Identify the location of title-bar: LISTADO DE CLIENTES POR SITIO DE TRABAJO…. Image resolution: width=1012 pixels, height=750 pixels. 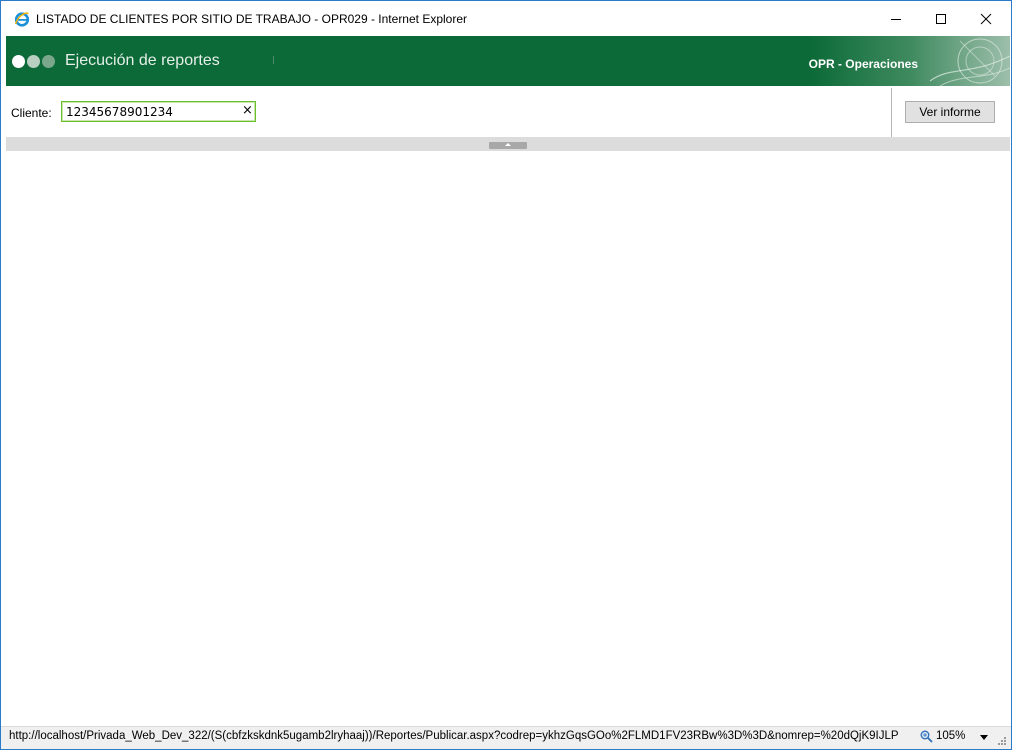
(506, 18).